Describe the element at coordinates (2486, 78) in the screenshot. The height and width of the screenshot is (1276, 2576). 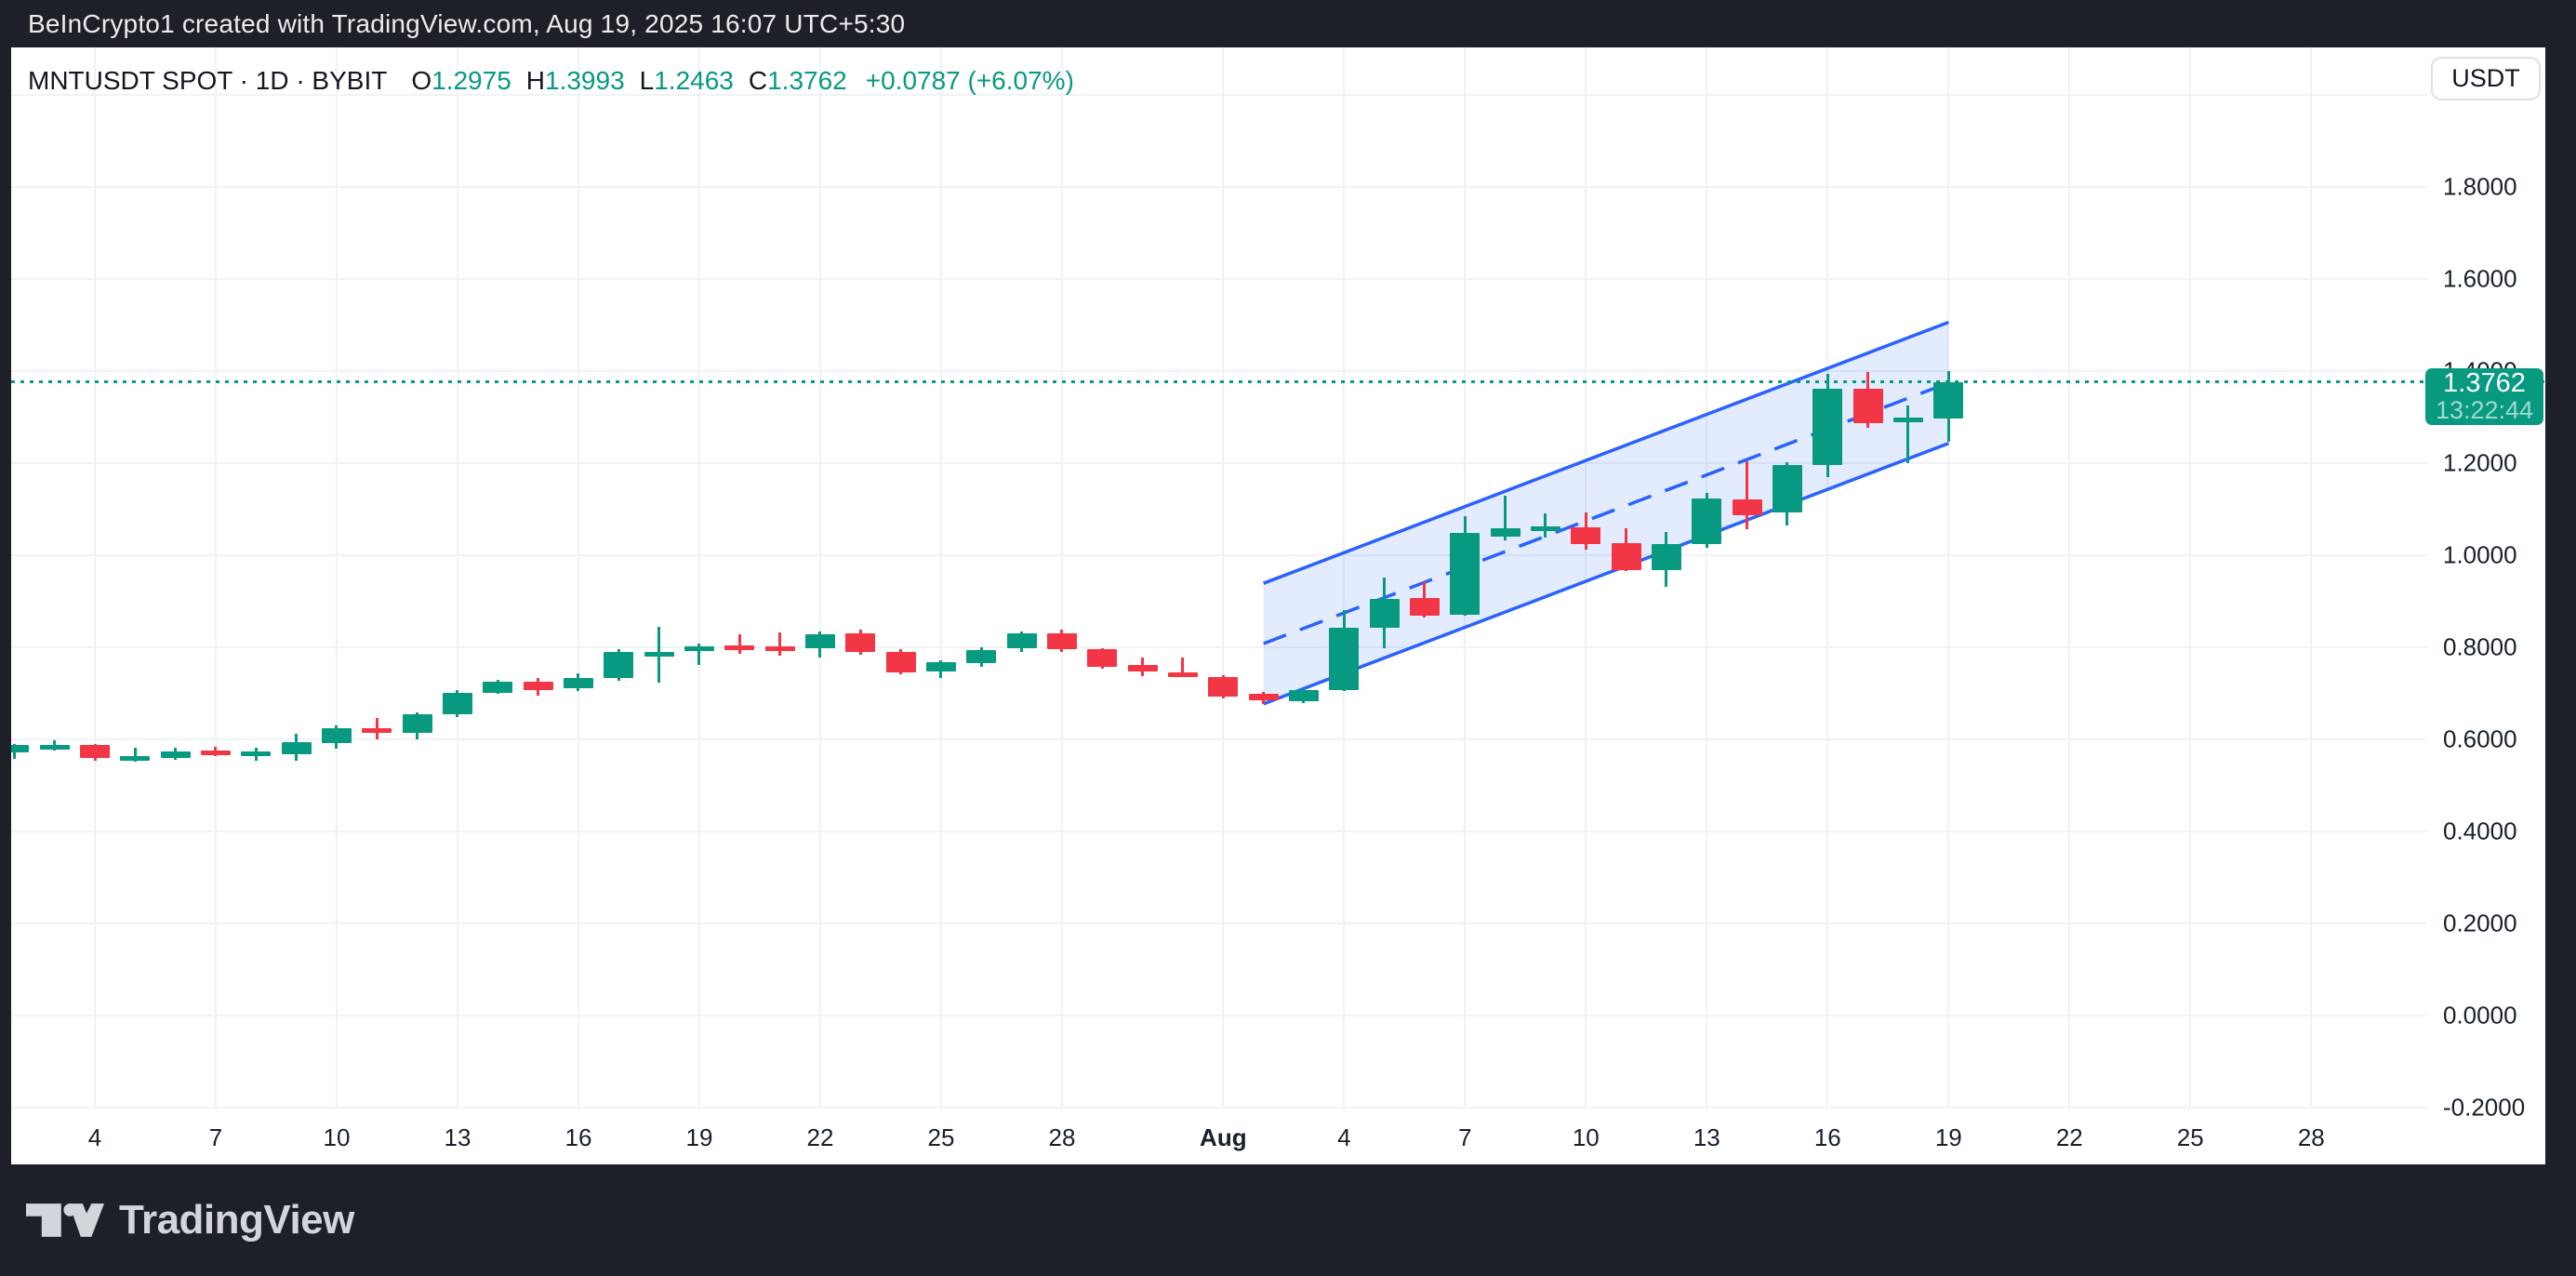
I see `currency-toggle-button: USDT` at that location.